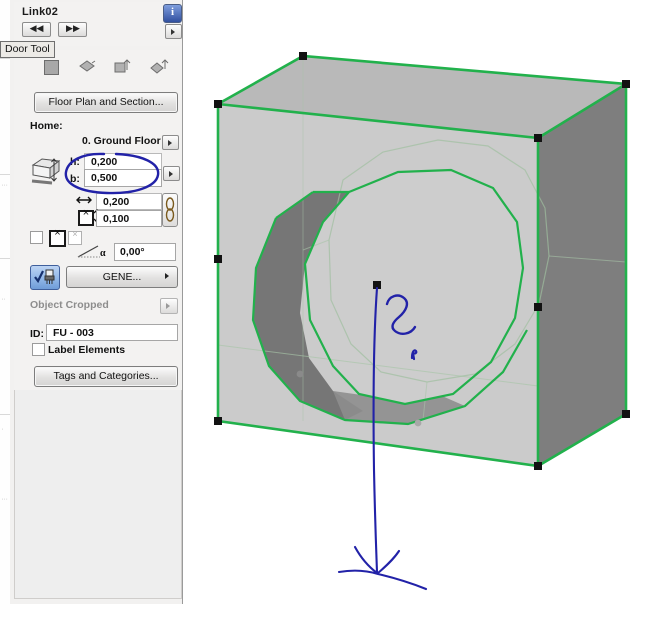 The image size is (660, 620). Describe the element at coordinates (47, 172) in the screenshot. I see `box-3d-icon` at that location.